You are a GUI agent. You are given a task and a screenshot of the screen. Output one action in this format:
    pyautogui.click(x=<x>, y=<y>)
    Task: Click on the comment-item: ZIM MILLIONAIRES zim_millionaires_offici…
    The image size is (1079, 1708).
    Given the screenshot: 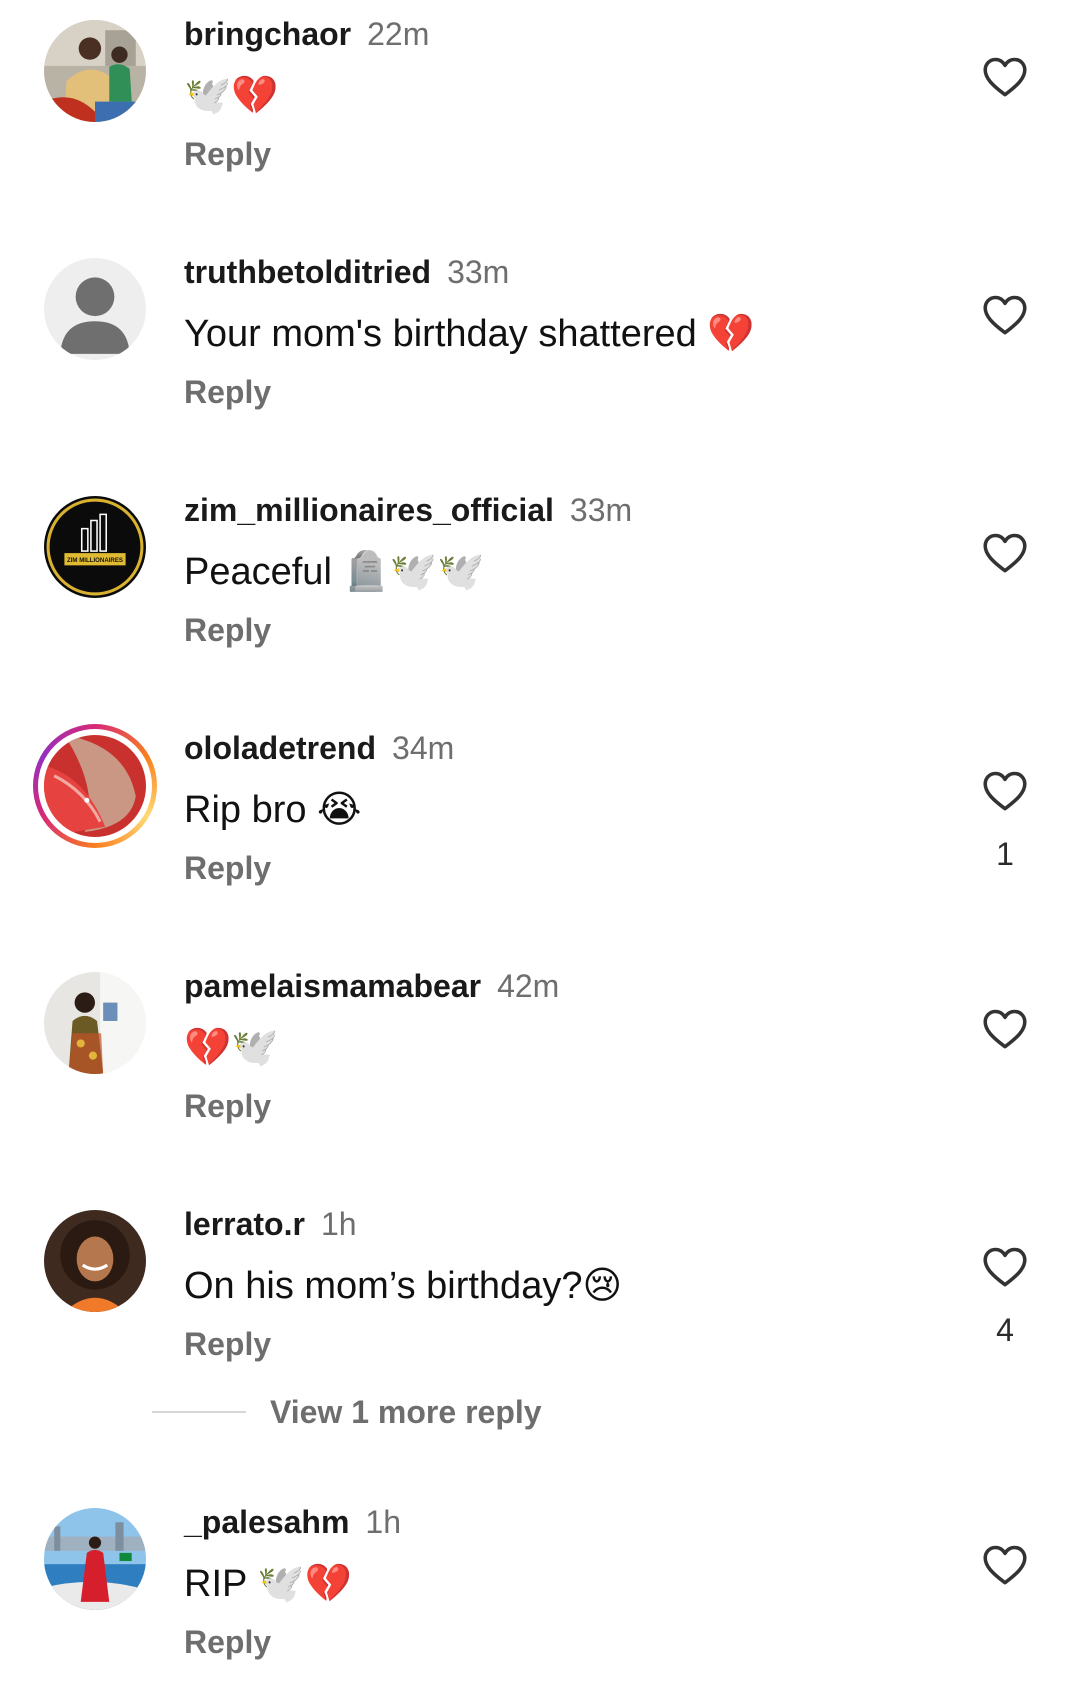 What is the action you would take?
    pyautogui.click(x=539, y=586)
    